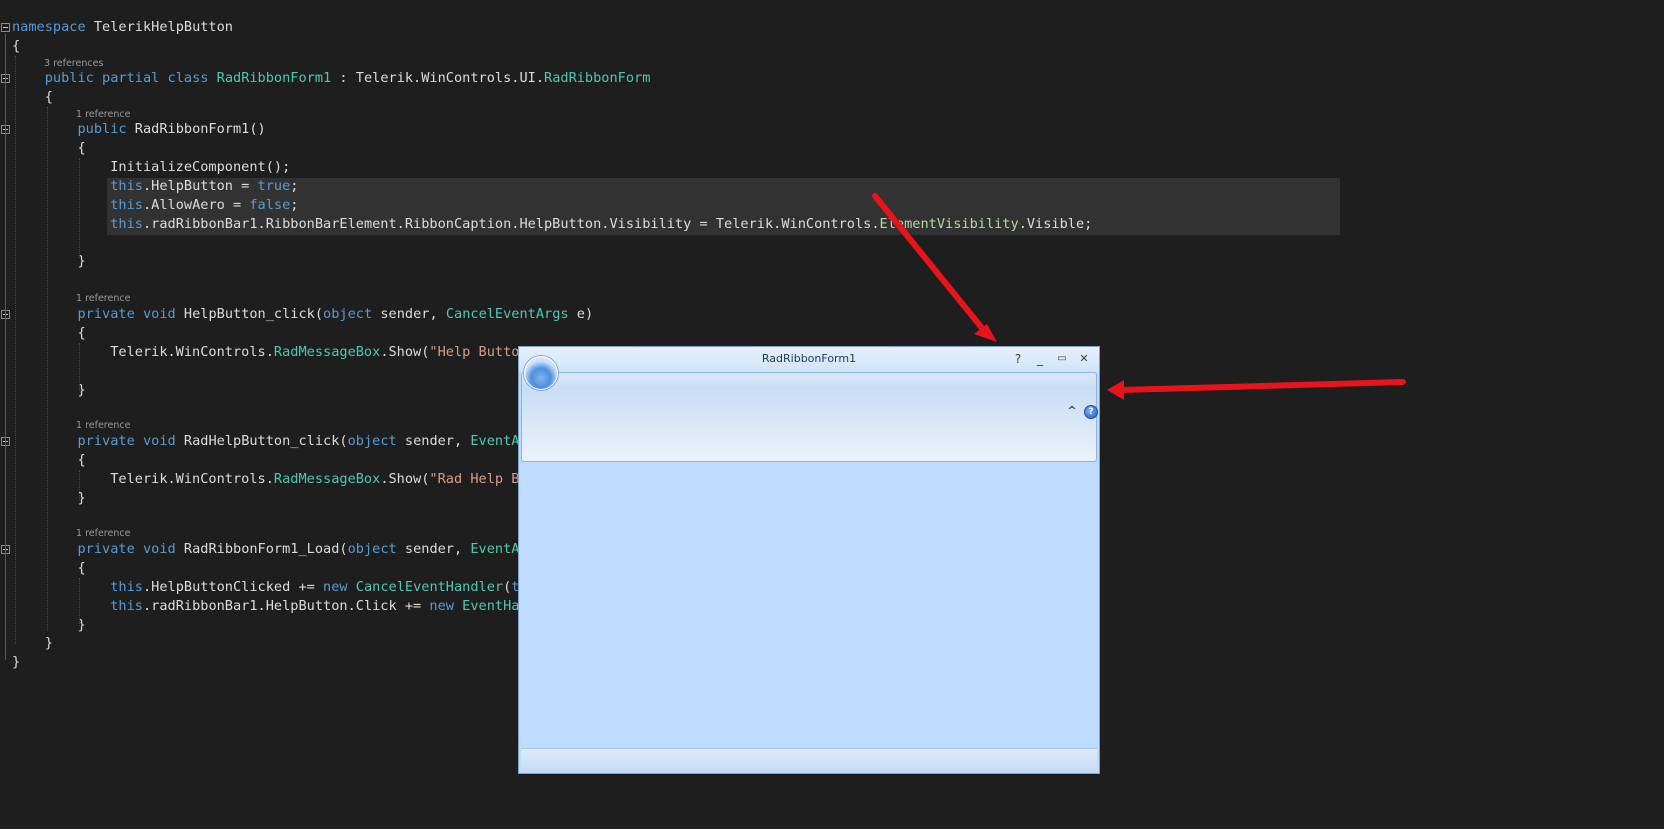  I want to click on annotation-arrows, so click(1139, 296).